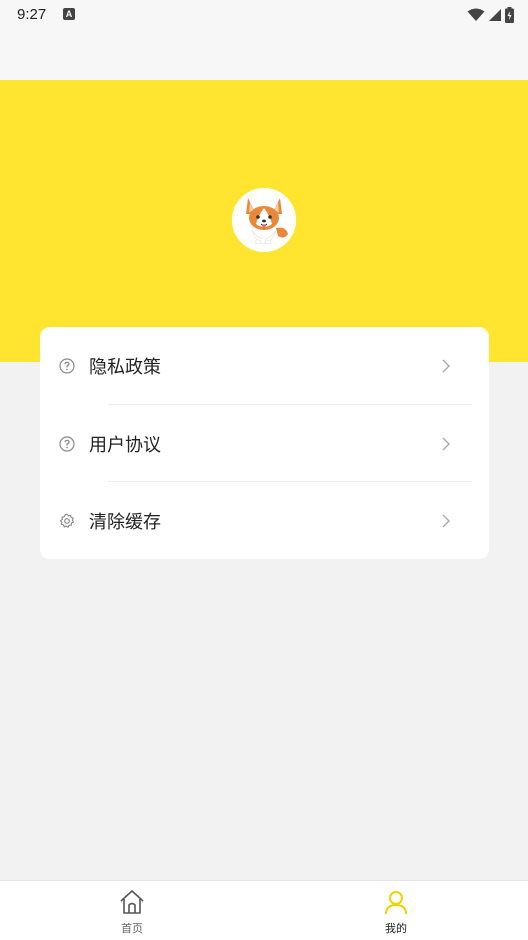 The image size is (528, 940). Describe the element at coordinates (264, 520) in the screenshot. I see `menu-item-clear-cache: 清除缓存` at that location.